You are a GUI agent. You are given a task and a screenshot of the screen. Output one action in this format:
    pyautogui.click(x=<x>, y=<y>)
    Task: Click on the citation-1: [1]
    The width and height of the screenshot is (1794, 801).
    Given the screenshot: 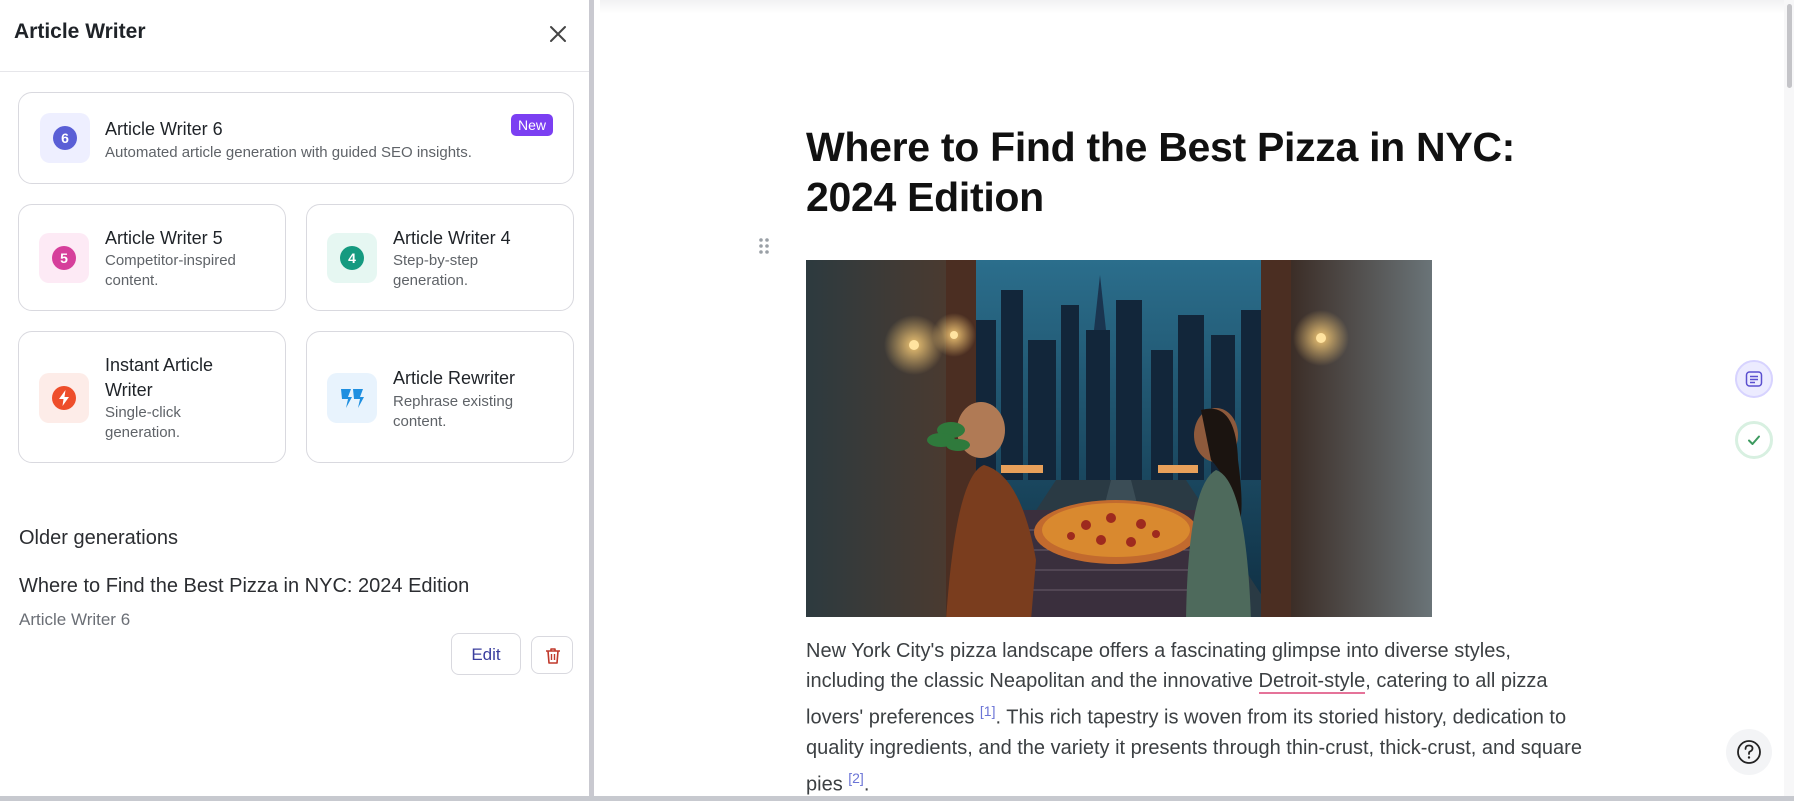 What is the action you would take?
    pyautogui.click(x=988, y=711)
    